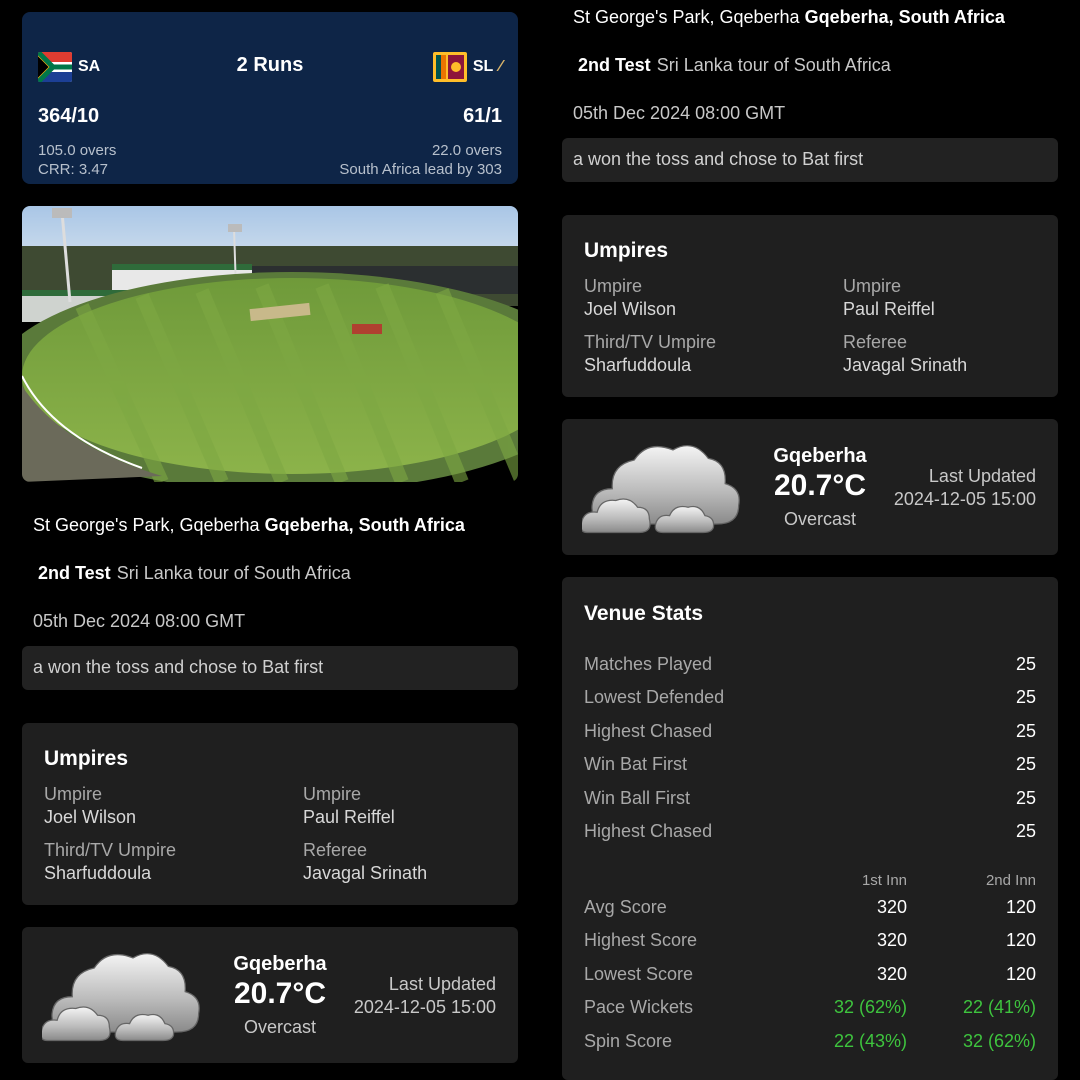 Image resolution: width=1080 pixels, height=1080 pixels. I want to click on venue-stats-title: Venue Stats, so click(644, 613).